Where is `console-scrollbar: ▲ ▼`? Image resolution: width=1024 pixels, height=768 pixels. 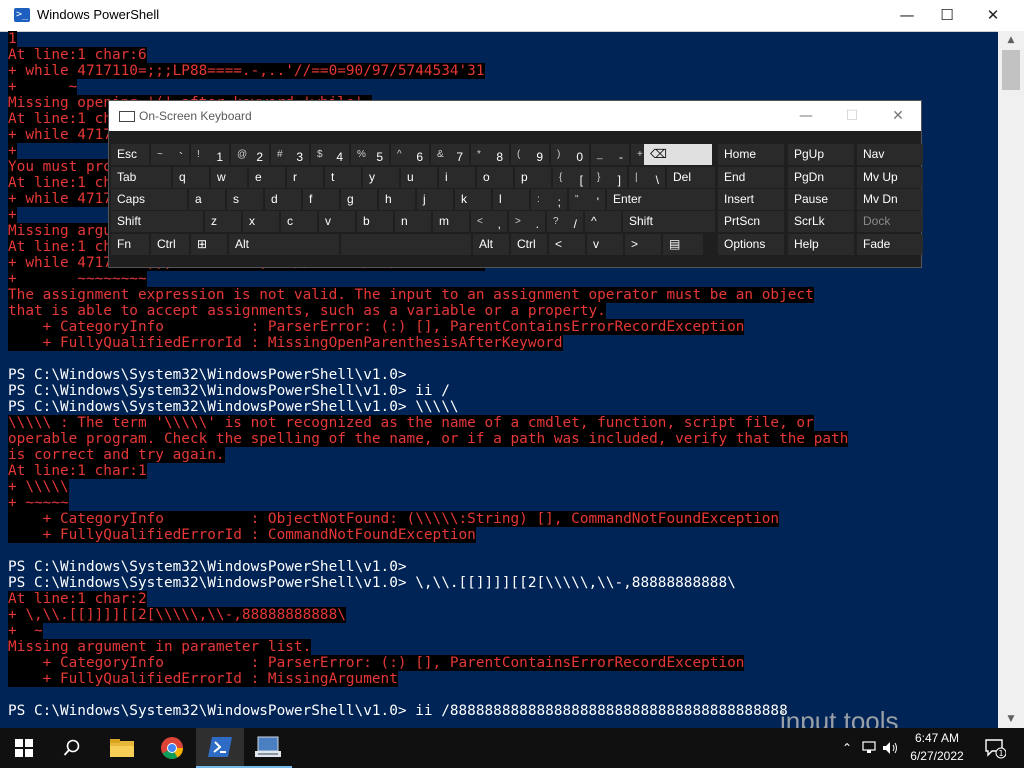 console-scrollbar: ▲ ▼ is located at coordinates (1011, 379).